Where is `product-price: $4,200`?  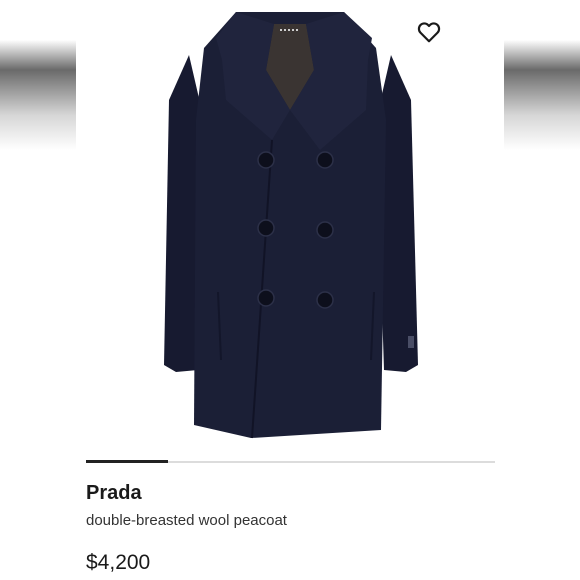
product-price: $4,200 is located at coordinates (118, 562).